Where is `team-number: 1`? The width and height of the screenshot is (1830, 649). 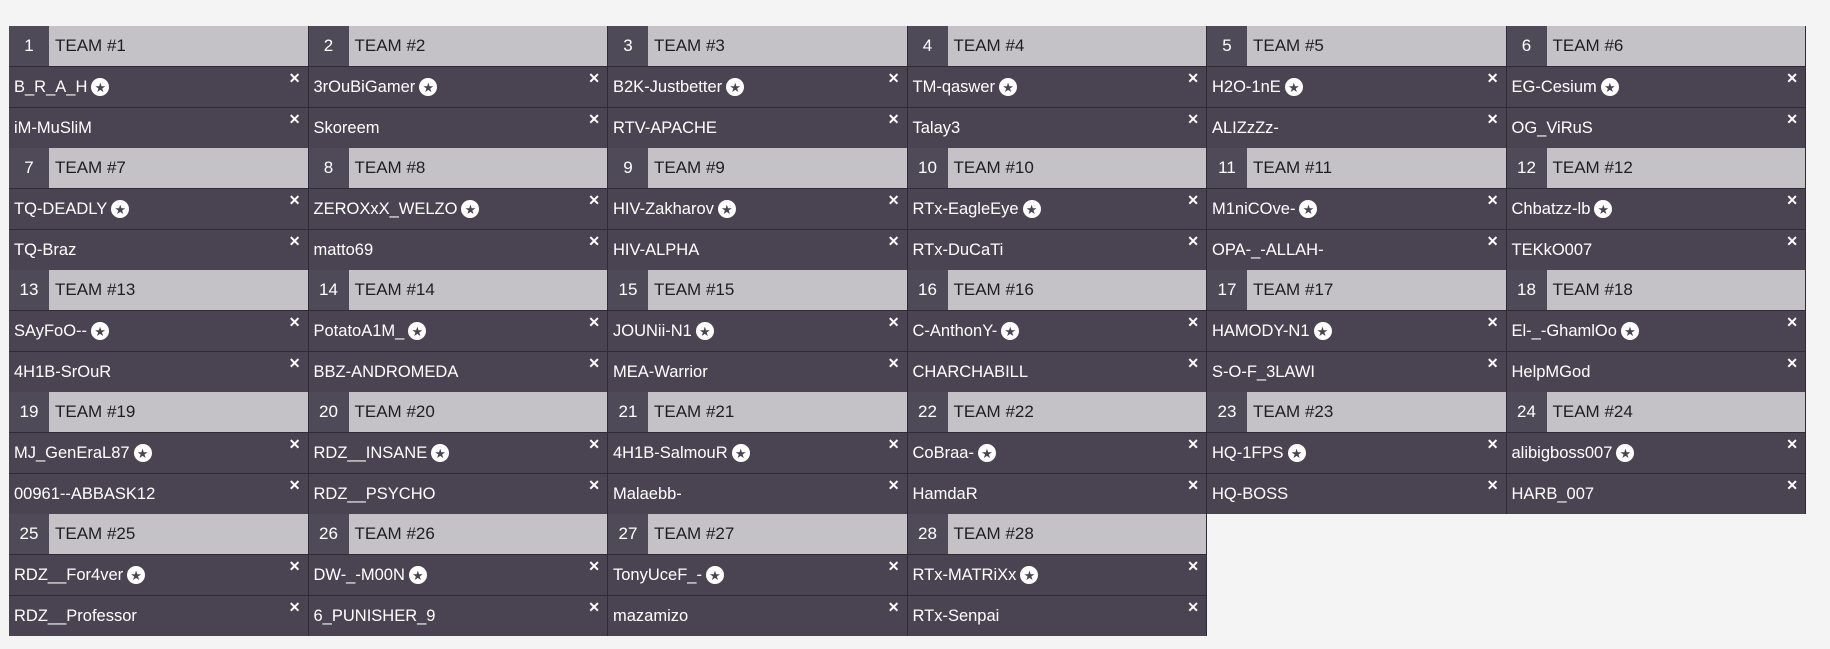
team-number: 1 is located at coordinates (29, 46).